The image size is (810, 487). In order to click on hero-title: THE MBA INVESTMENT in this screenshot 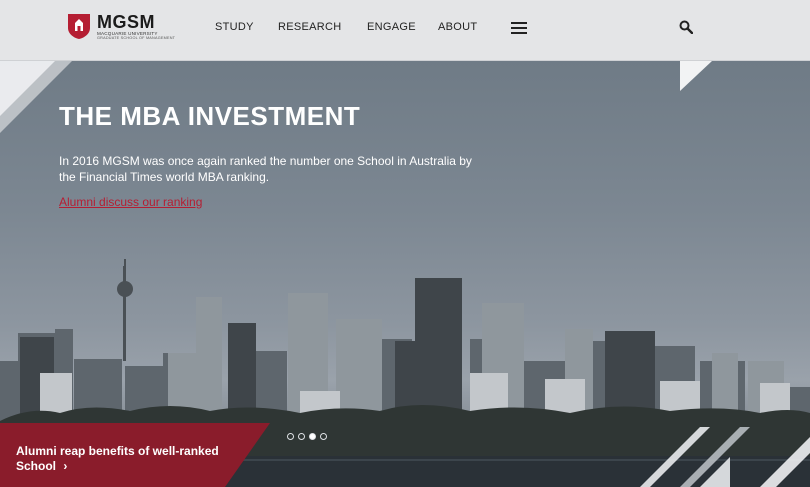, I will do `click(210, 116)`.